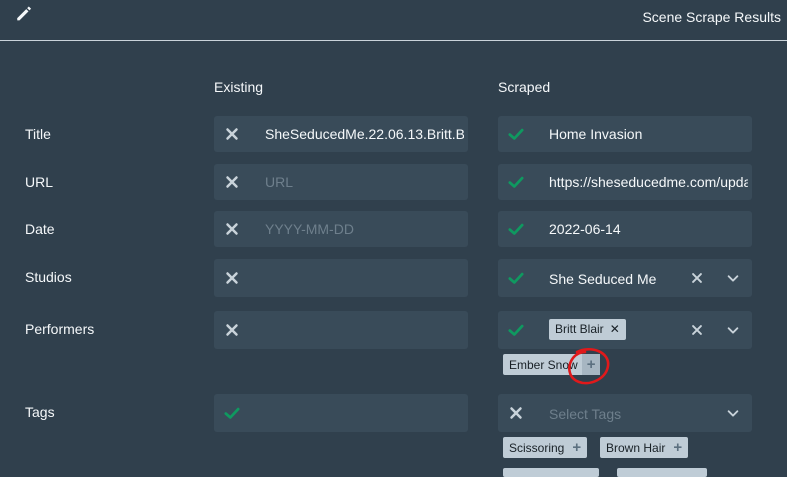  Describe the element at coordinates (579, 329) in the screenshot. I see `performer-tag-label: Britt Blair` at that location.